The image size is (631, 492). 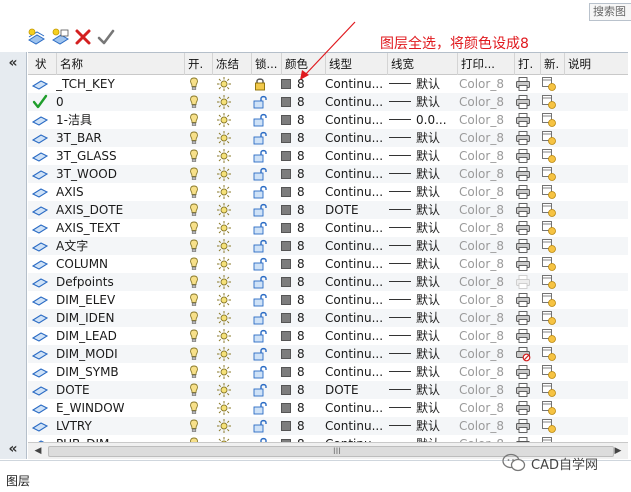 I want to click on header-col-linetype: 线型, so click(x=356, y=64).